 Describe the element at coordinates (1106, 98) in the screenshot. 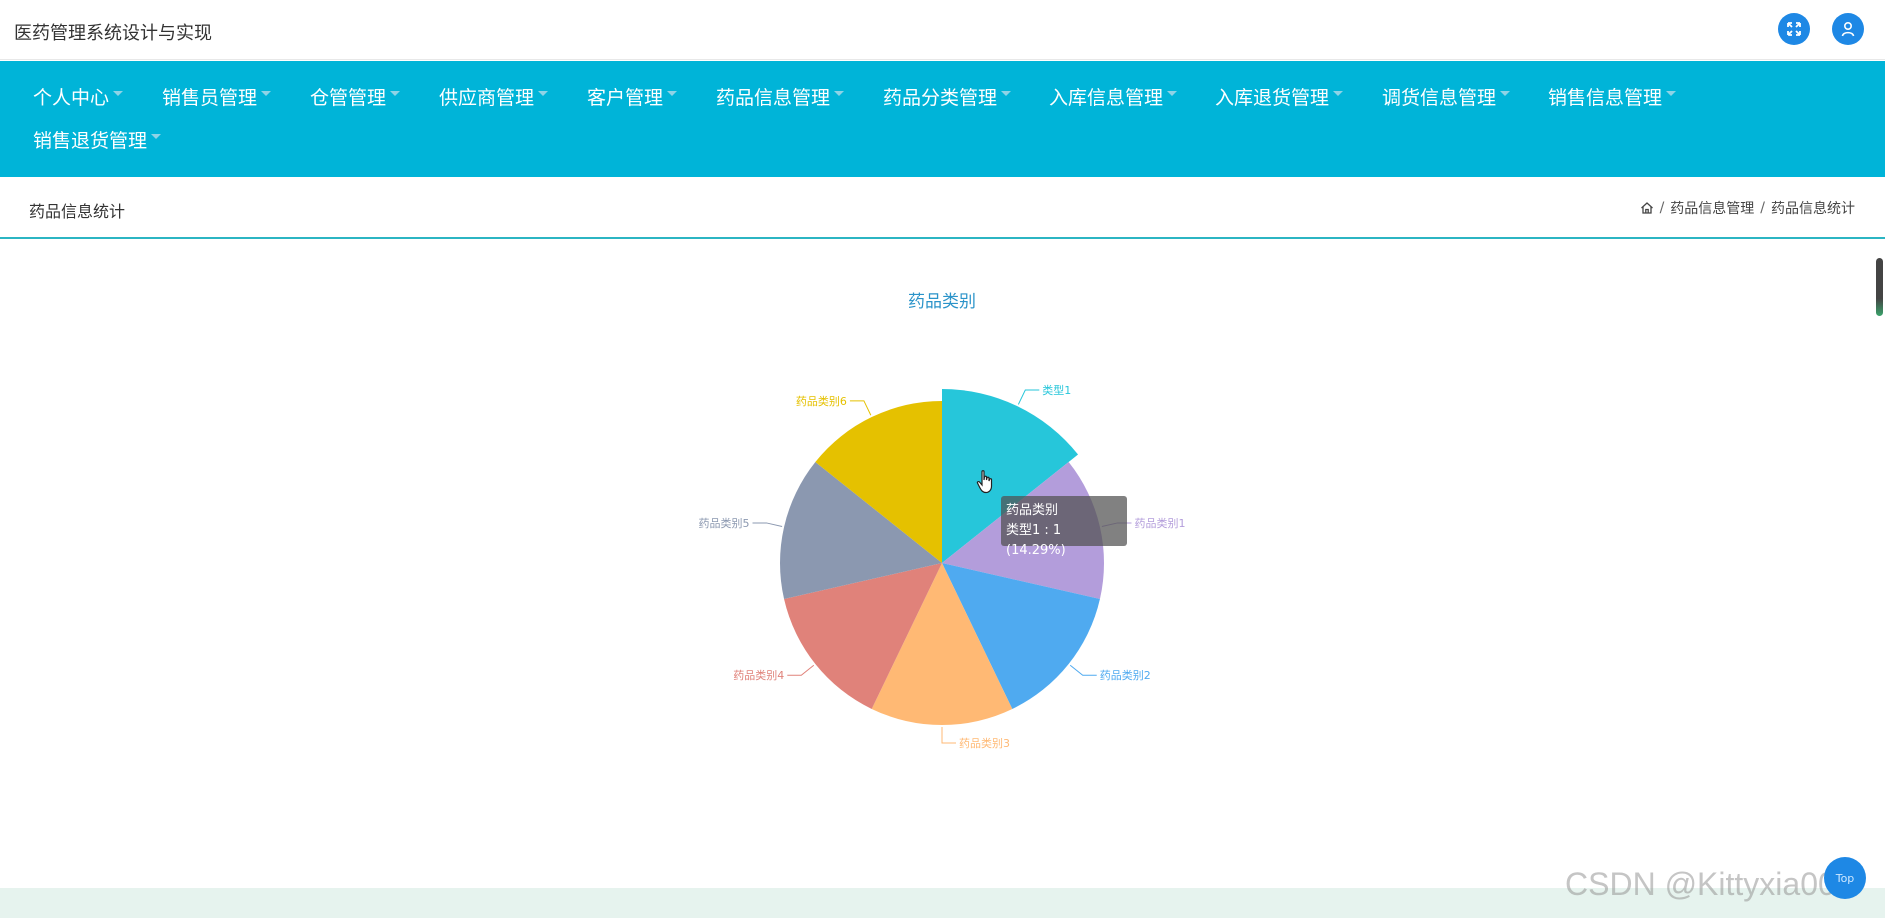

I see `nav-item-label: 入库信息管理` at that location.